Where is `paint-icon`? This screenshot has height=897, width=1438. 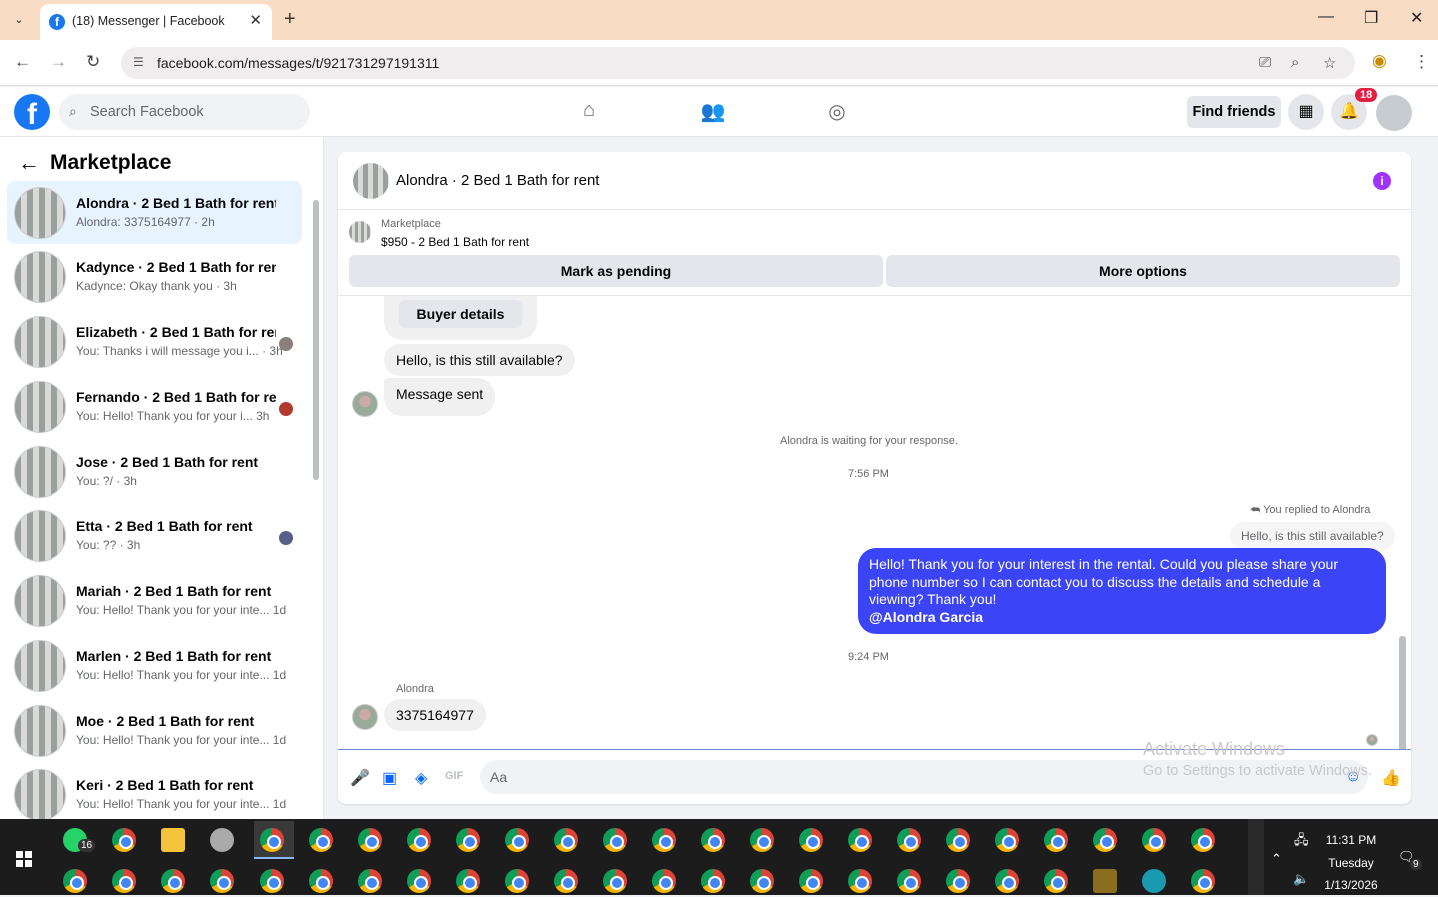 paint-icon is located at coordinates (222, 840).